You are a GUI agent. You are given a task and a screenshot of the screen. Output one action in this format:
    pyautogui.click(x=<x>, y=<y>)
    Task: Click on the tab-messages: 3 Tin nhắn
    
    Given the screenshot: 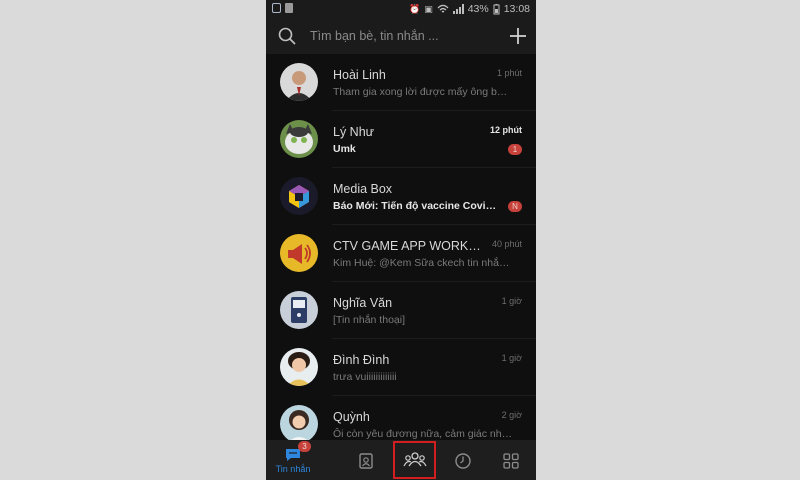 What is the action you would take?
    pyautogui.click(x=293, y=460)
    